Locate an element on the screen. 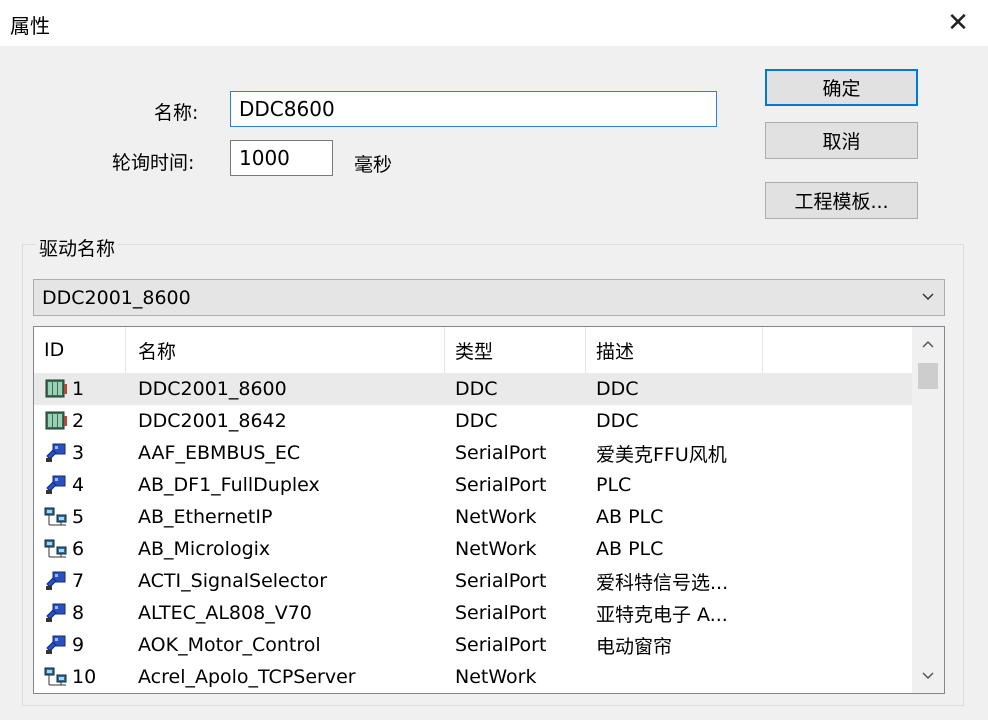 The height and width of the screenshot is (720, 988). row-id: 5 is located at coordinates (78, 517).